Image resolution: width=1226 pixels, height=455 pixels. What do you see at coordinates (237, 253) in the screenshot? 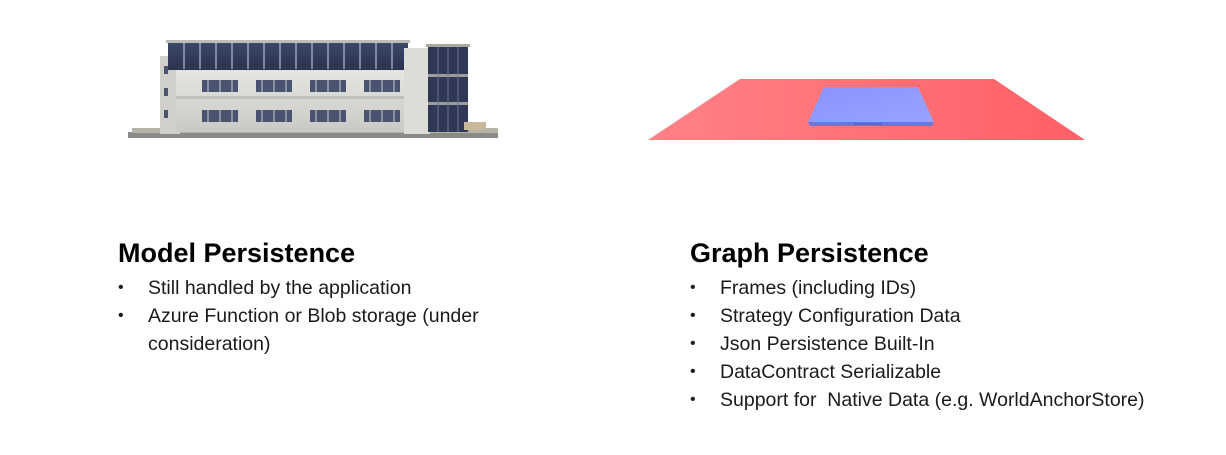
I see `model-persistence-title: Model Persistence` at bounding box center [237, 253].